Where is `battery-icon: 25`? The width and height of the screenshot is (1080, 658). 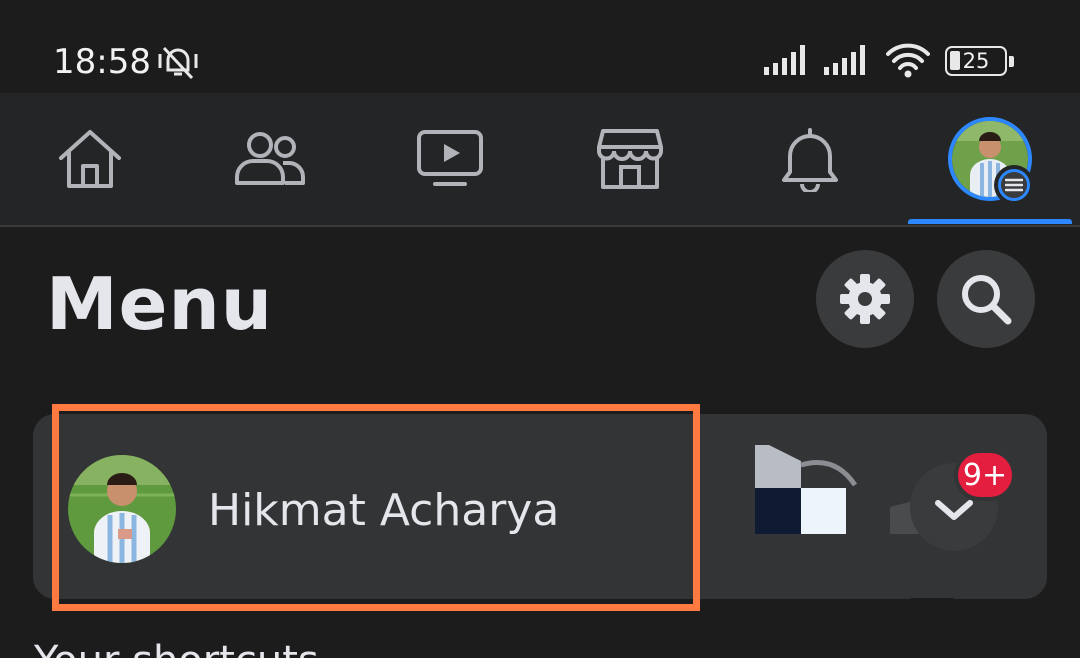
battery-icon: 25 is located at coordinates (979, 61).